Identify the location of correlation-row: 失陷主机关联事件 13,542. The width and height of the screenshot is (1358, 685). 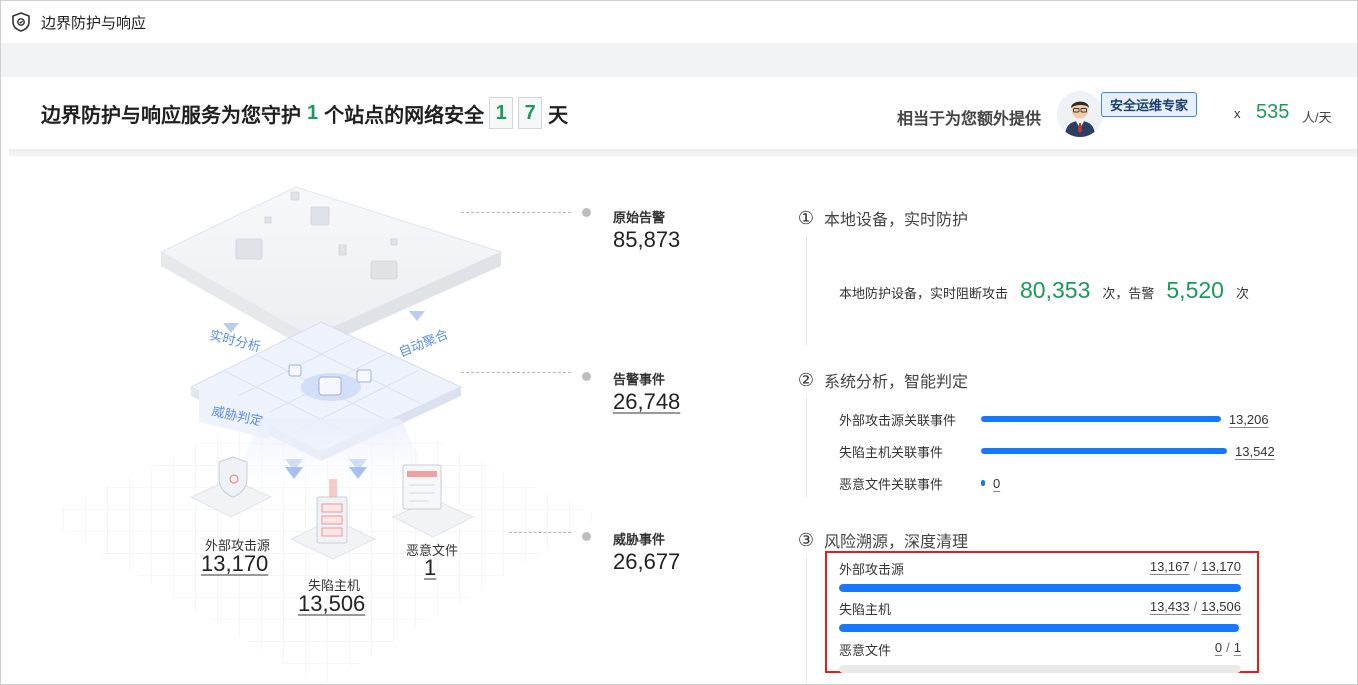
(1057, 451).